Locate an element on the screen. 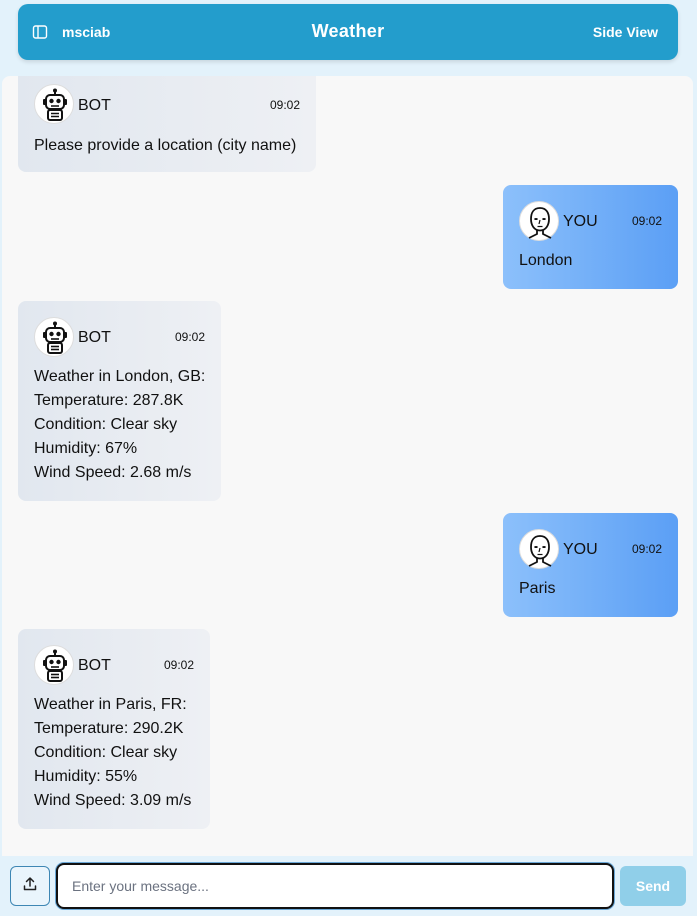  upload-button is located at coordinates (30, 886).